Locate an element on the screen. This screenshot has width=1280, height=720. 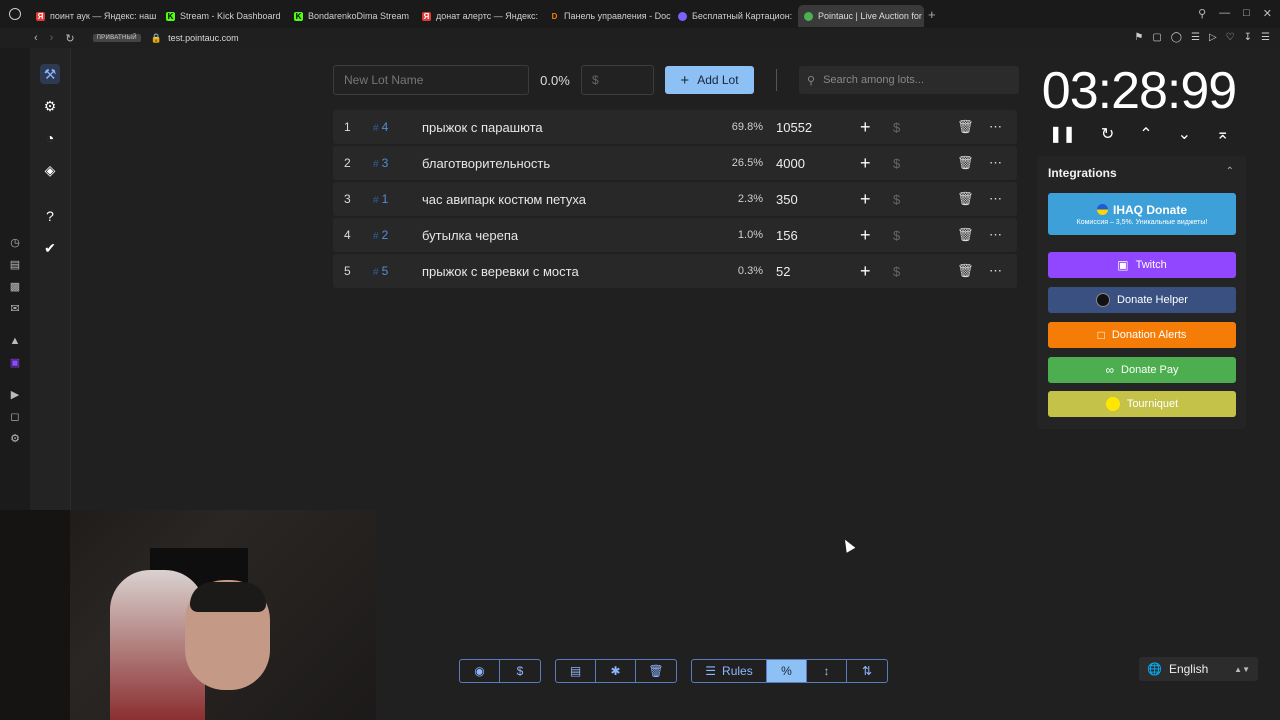
lot-name: час авипарк костюм петуха is located at coordinates (504, 199).